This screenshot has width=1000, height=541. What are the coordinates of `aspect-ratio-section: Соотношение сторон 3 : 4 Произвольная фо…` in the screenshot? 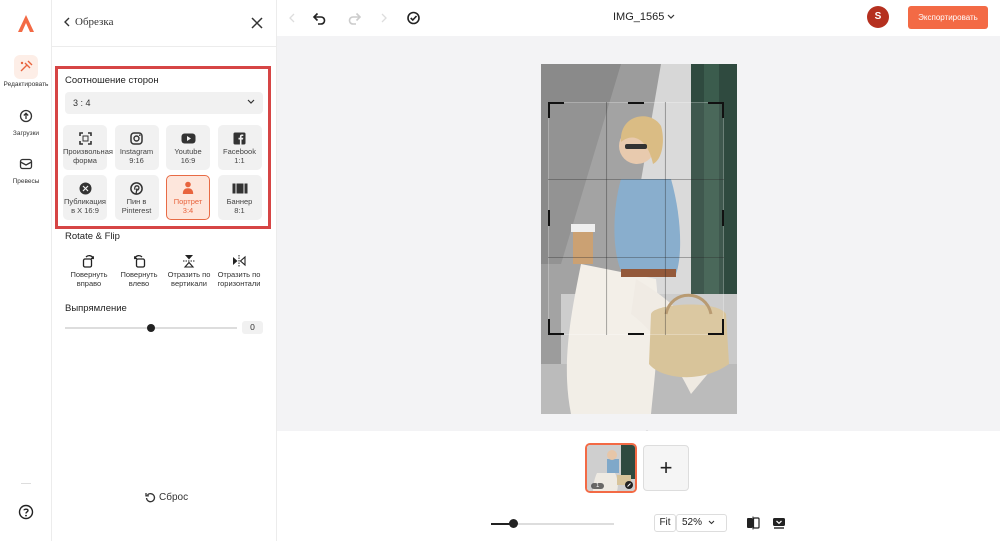 It's located at (163, 147).